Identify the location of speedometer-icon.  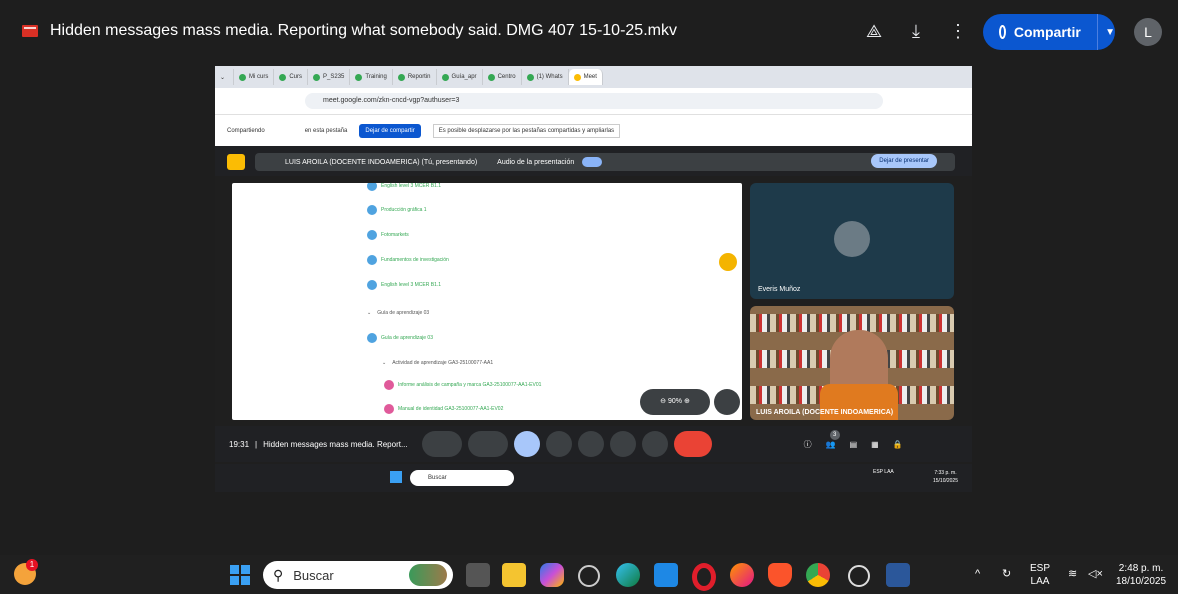
(589, 576).